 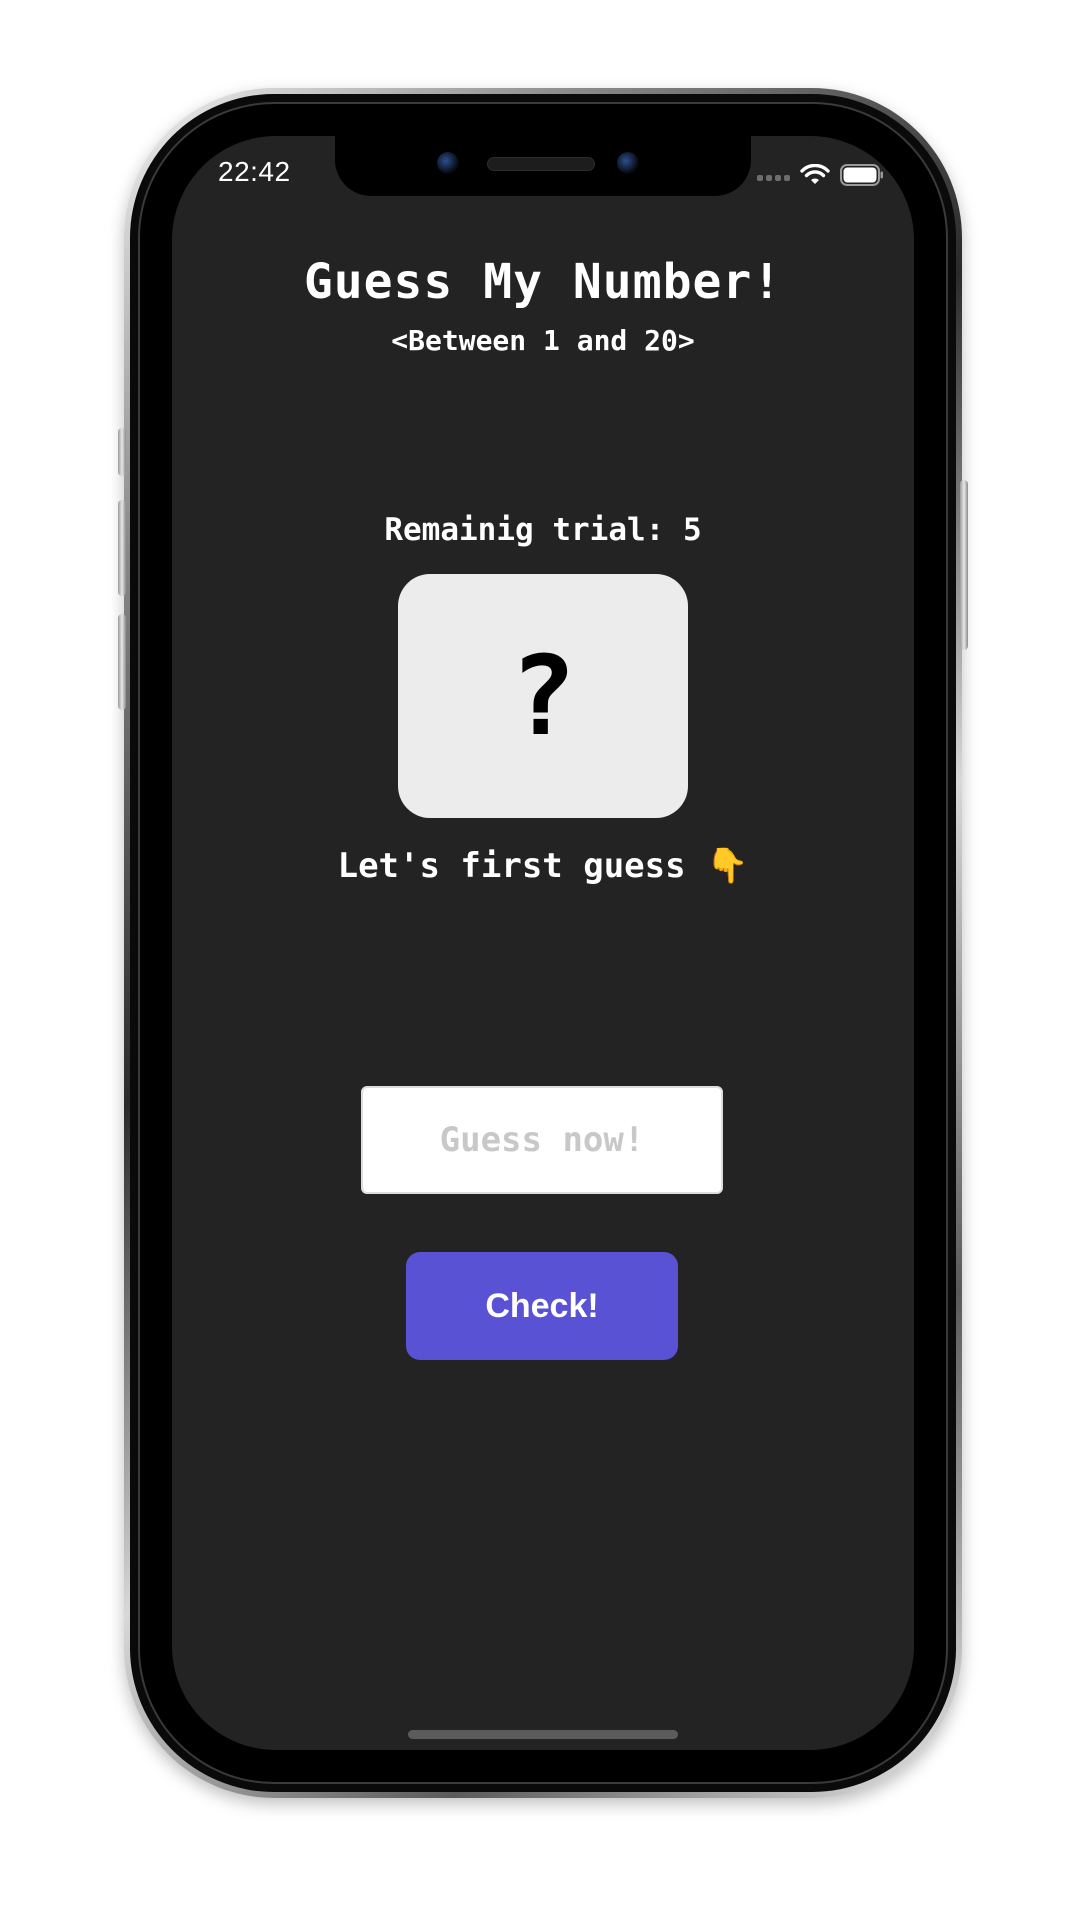 What do you see at coordinates (543, 1734) in the screenshot?
I see `home-indicator` at bounding box center [543, 1734].